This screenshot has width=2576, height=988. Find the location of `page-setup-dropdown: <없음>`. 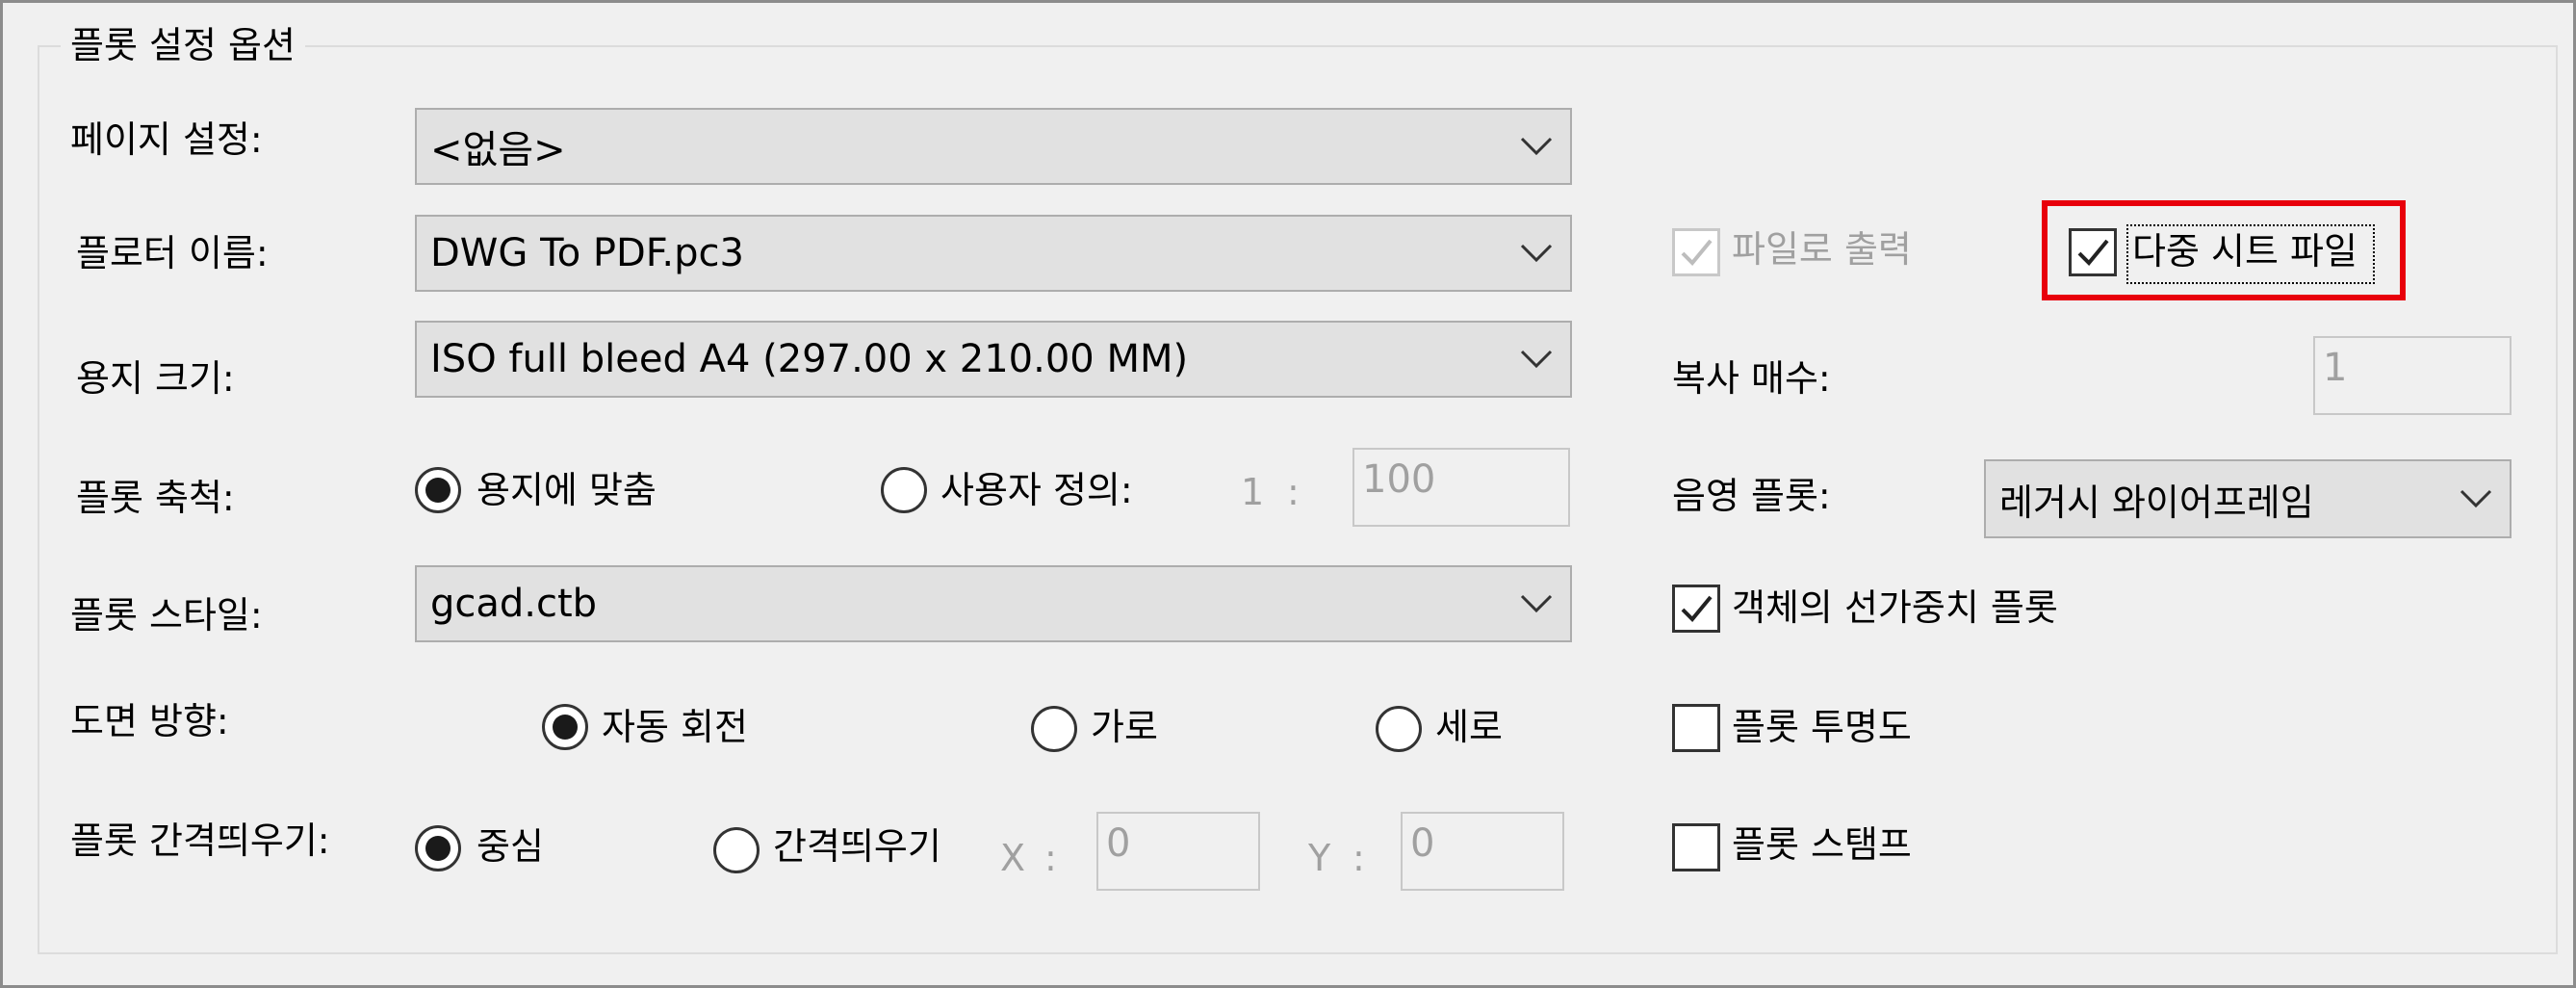

page-setup-dropdown: <없음> is located at coordinates (994, 146).